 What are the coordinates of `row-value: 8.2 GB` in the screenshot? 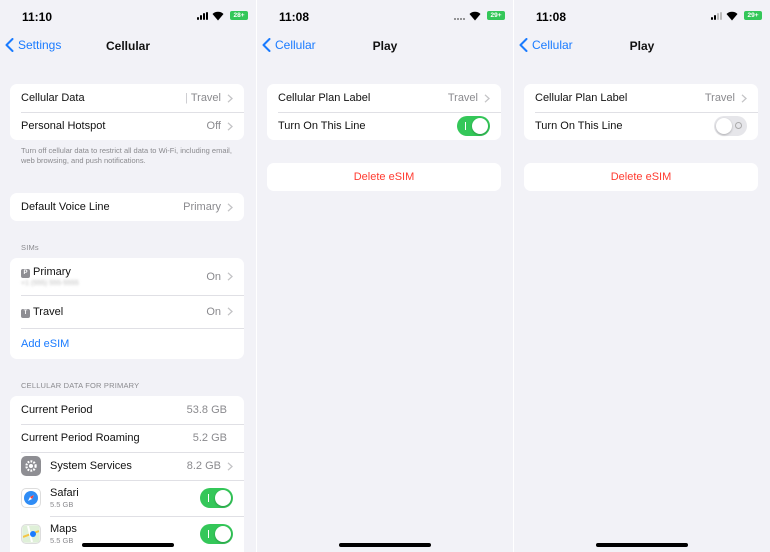 It's located at (203, 466).